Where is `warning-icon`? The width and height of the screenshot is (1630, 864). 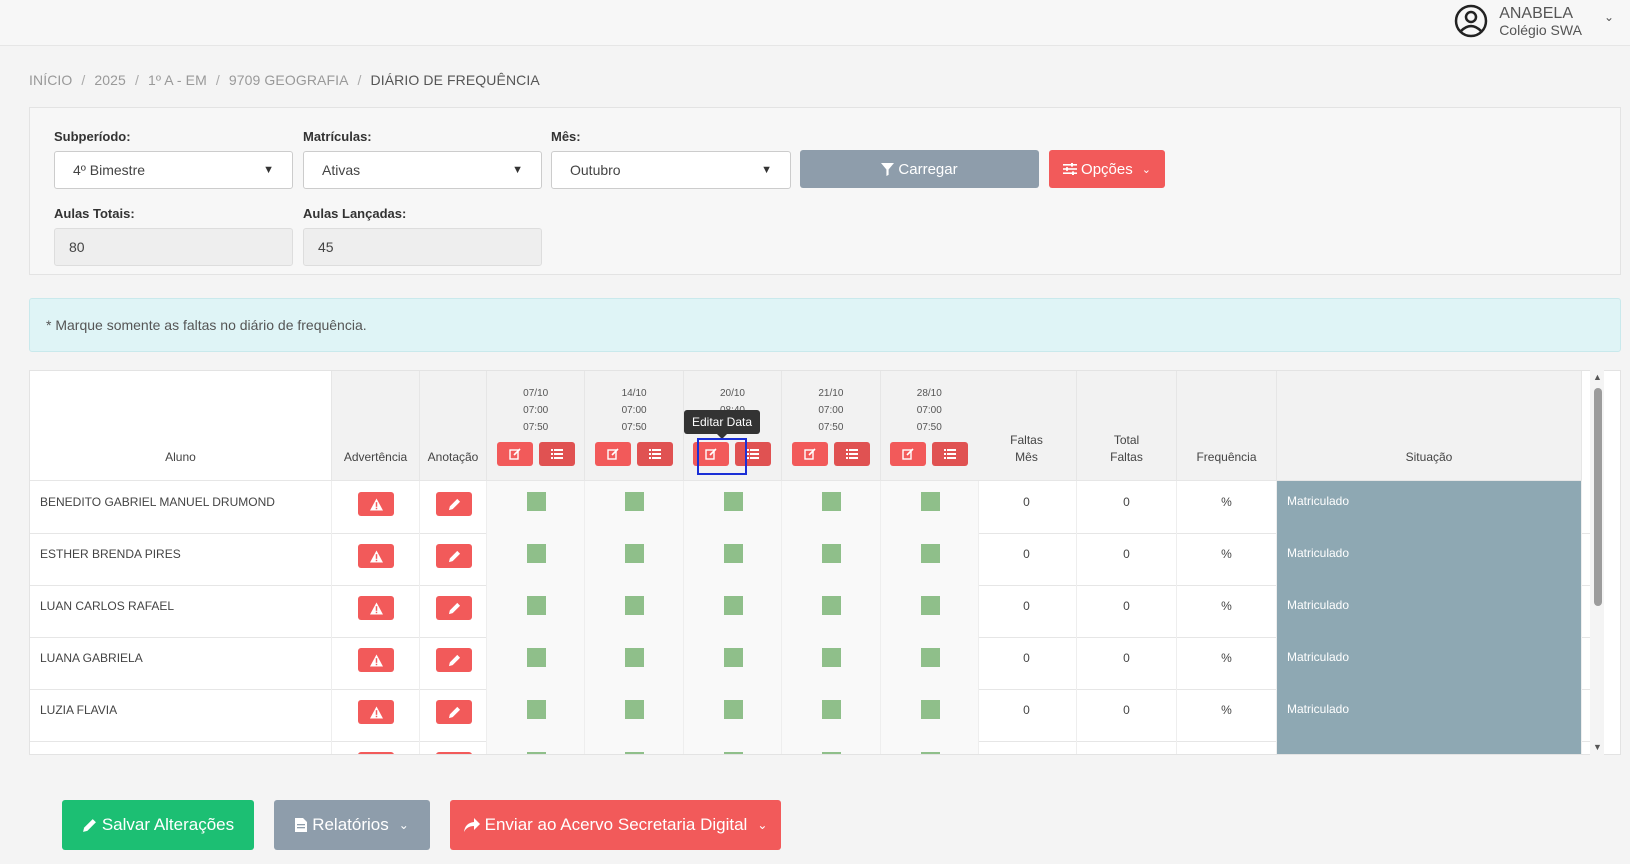 warning-icon is located at coordinates (376, 556).